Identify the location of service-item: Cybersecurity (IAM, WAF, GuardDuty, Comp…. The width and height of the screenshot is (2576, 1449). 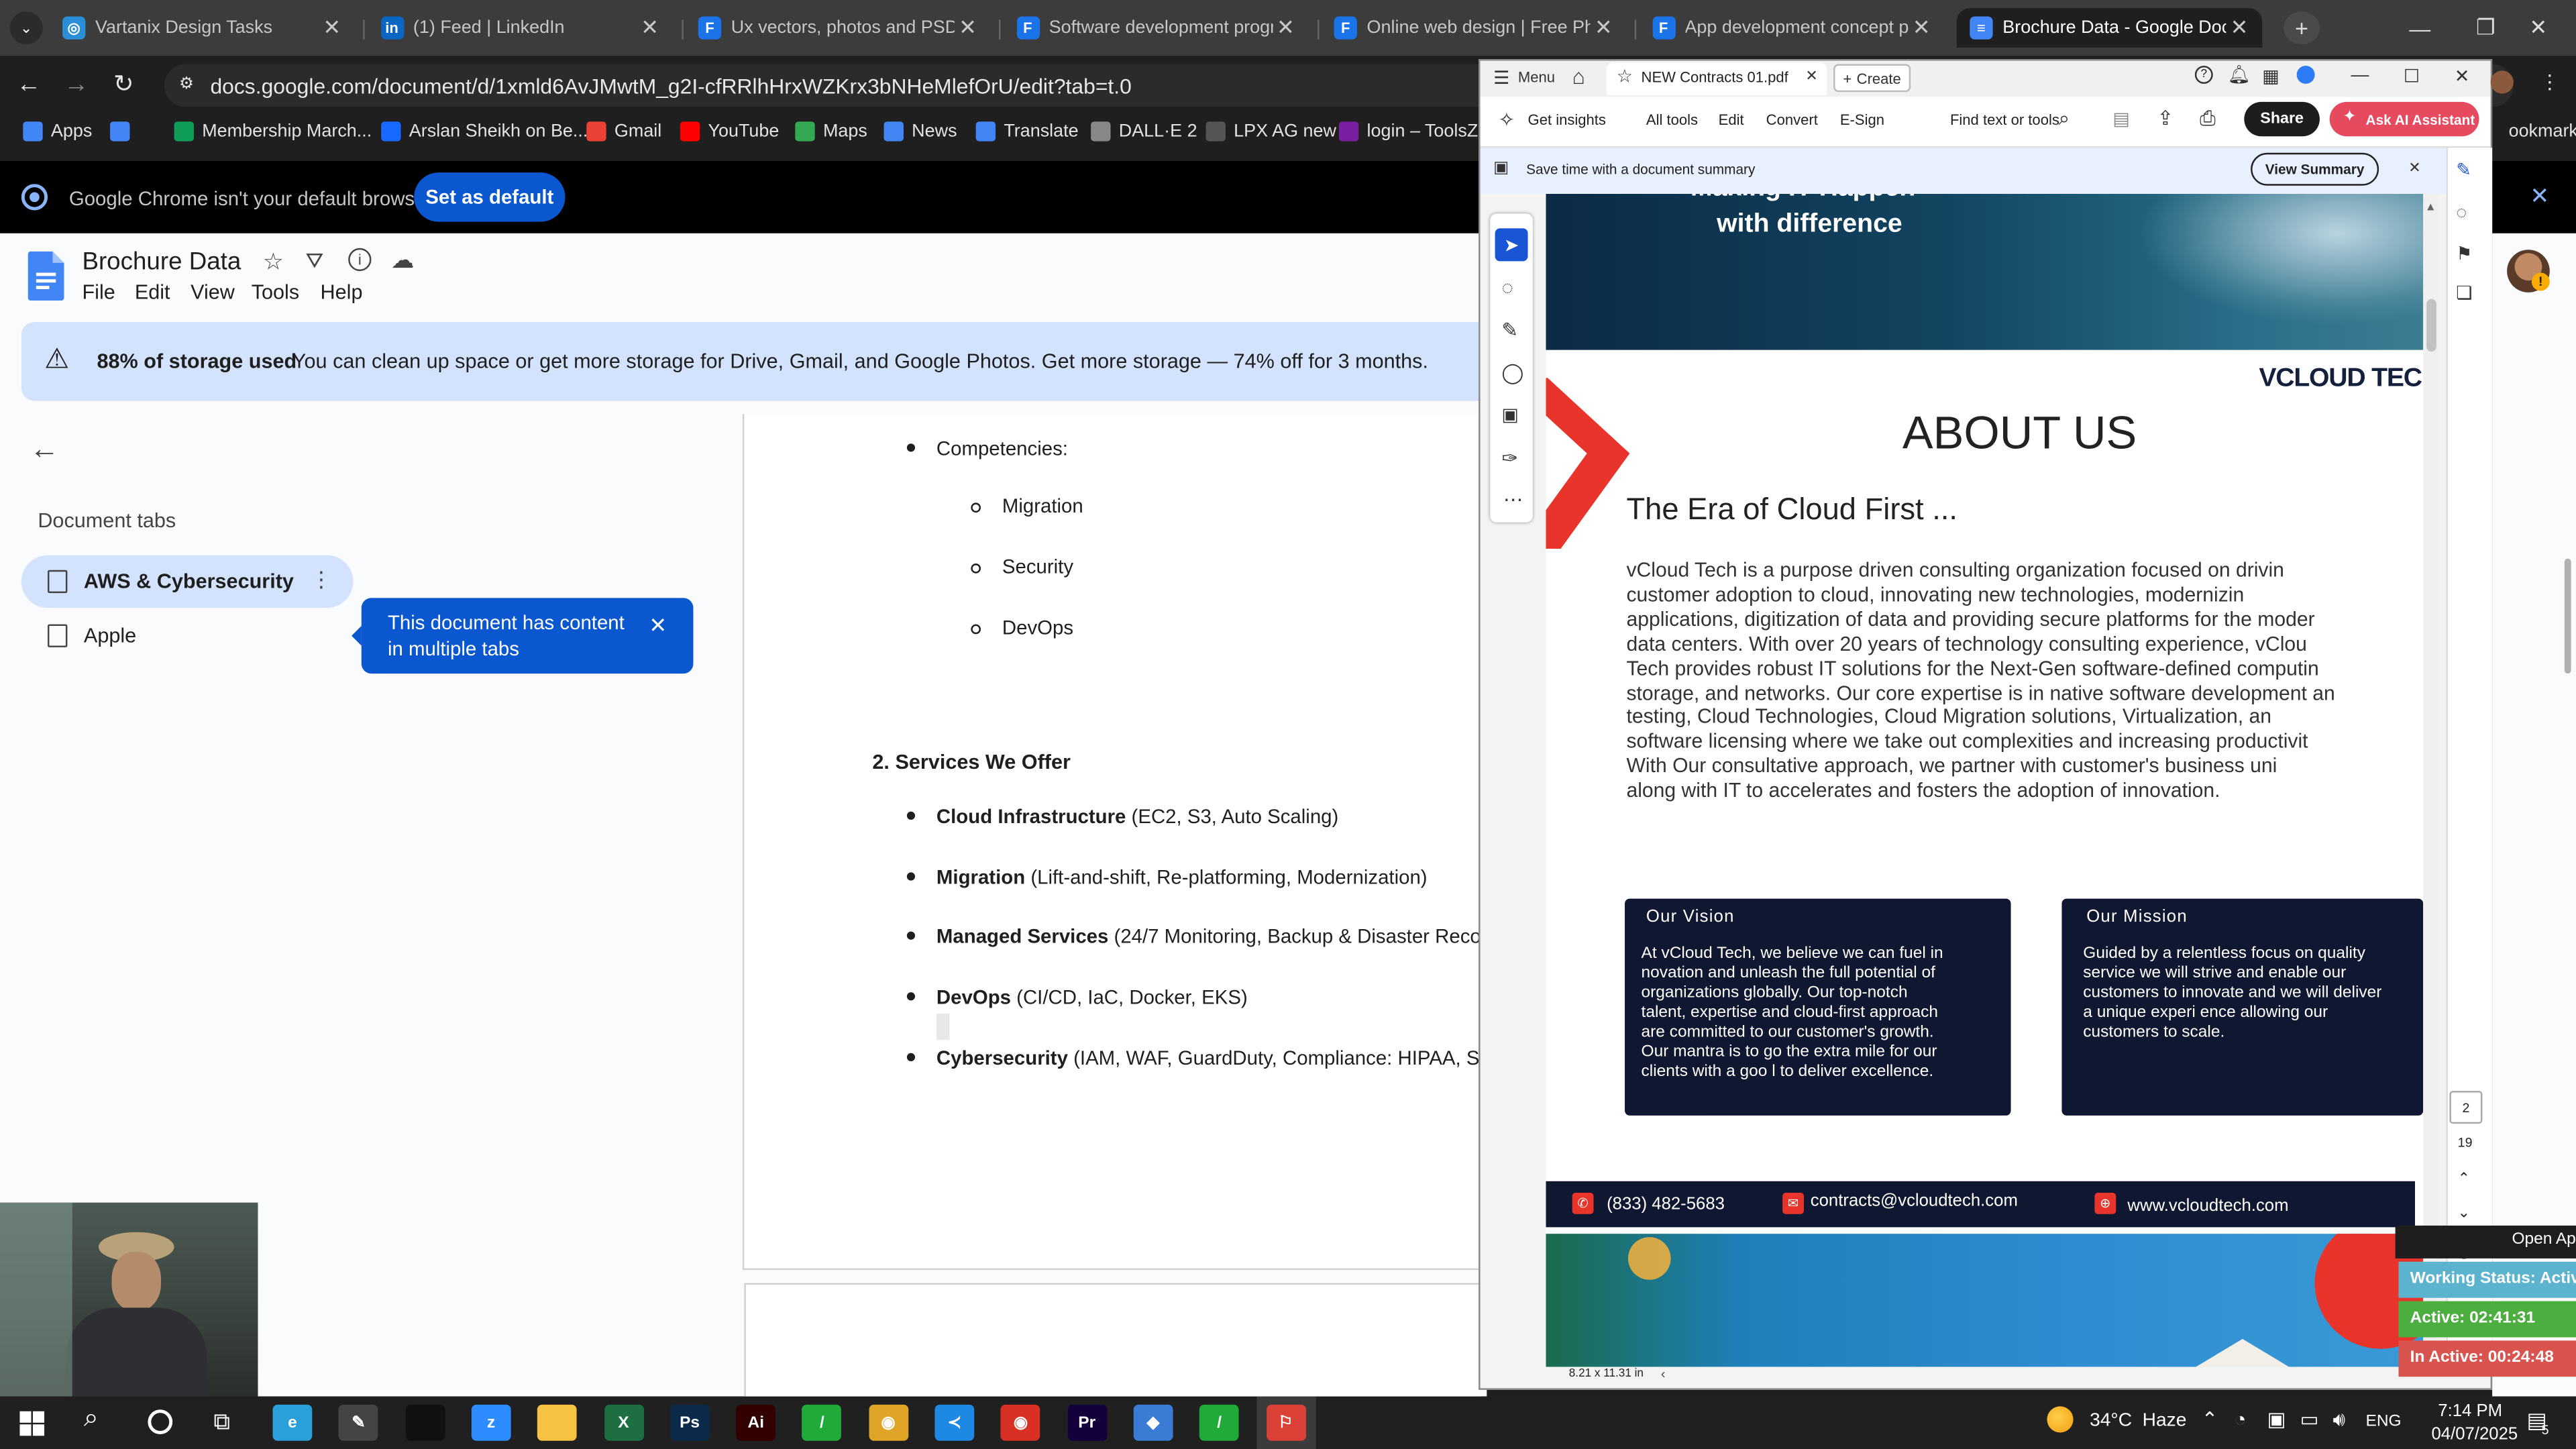
(1207, 1057).